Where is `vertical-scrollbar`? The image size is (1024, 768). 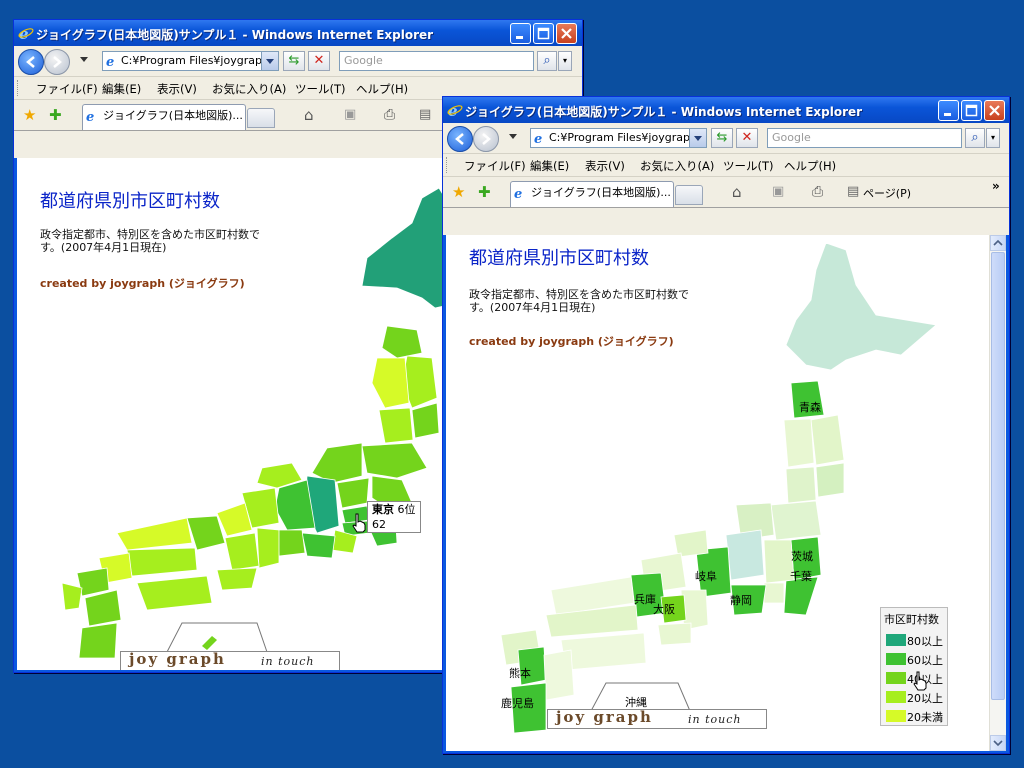
vertical-scrollbar is located at coordinates (997, 493).